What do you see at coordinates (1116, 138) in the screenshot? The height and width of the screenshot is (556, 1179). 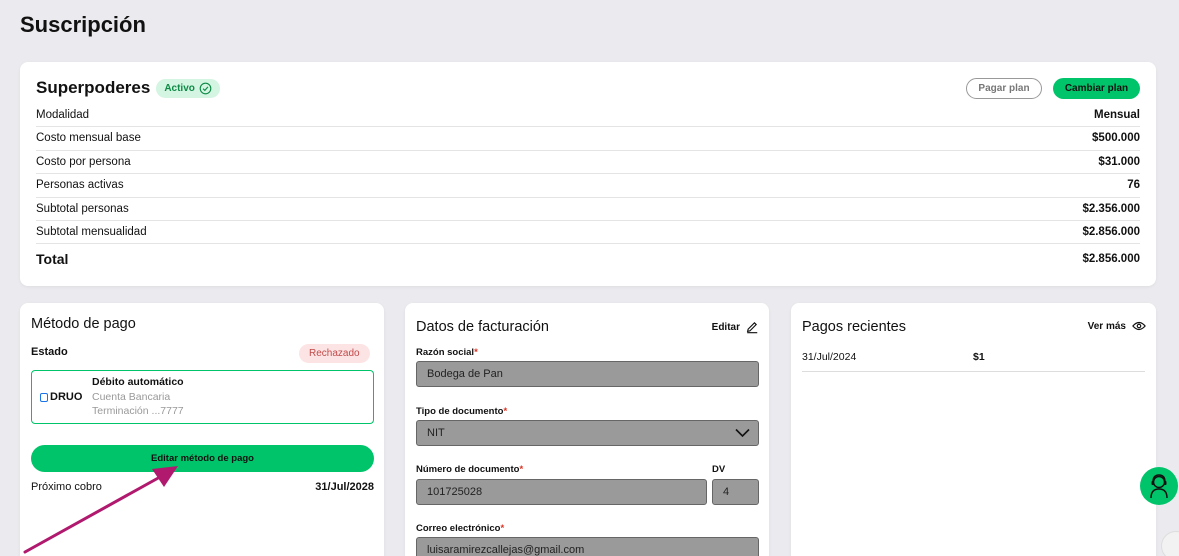 I see `detail-value: $500.000` at bounding box center [1116, 138].